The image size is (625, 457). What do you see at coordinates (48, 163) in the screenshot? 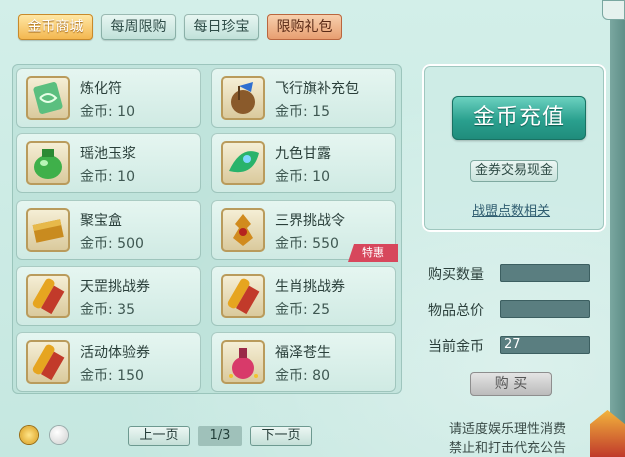
I see `jade-jar-icon` at bounding box center [48, 163].